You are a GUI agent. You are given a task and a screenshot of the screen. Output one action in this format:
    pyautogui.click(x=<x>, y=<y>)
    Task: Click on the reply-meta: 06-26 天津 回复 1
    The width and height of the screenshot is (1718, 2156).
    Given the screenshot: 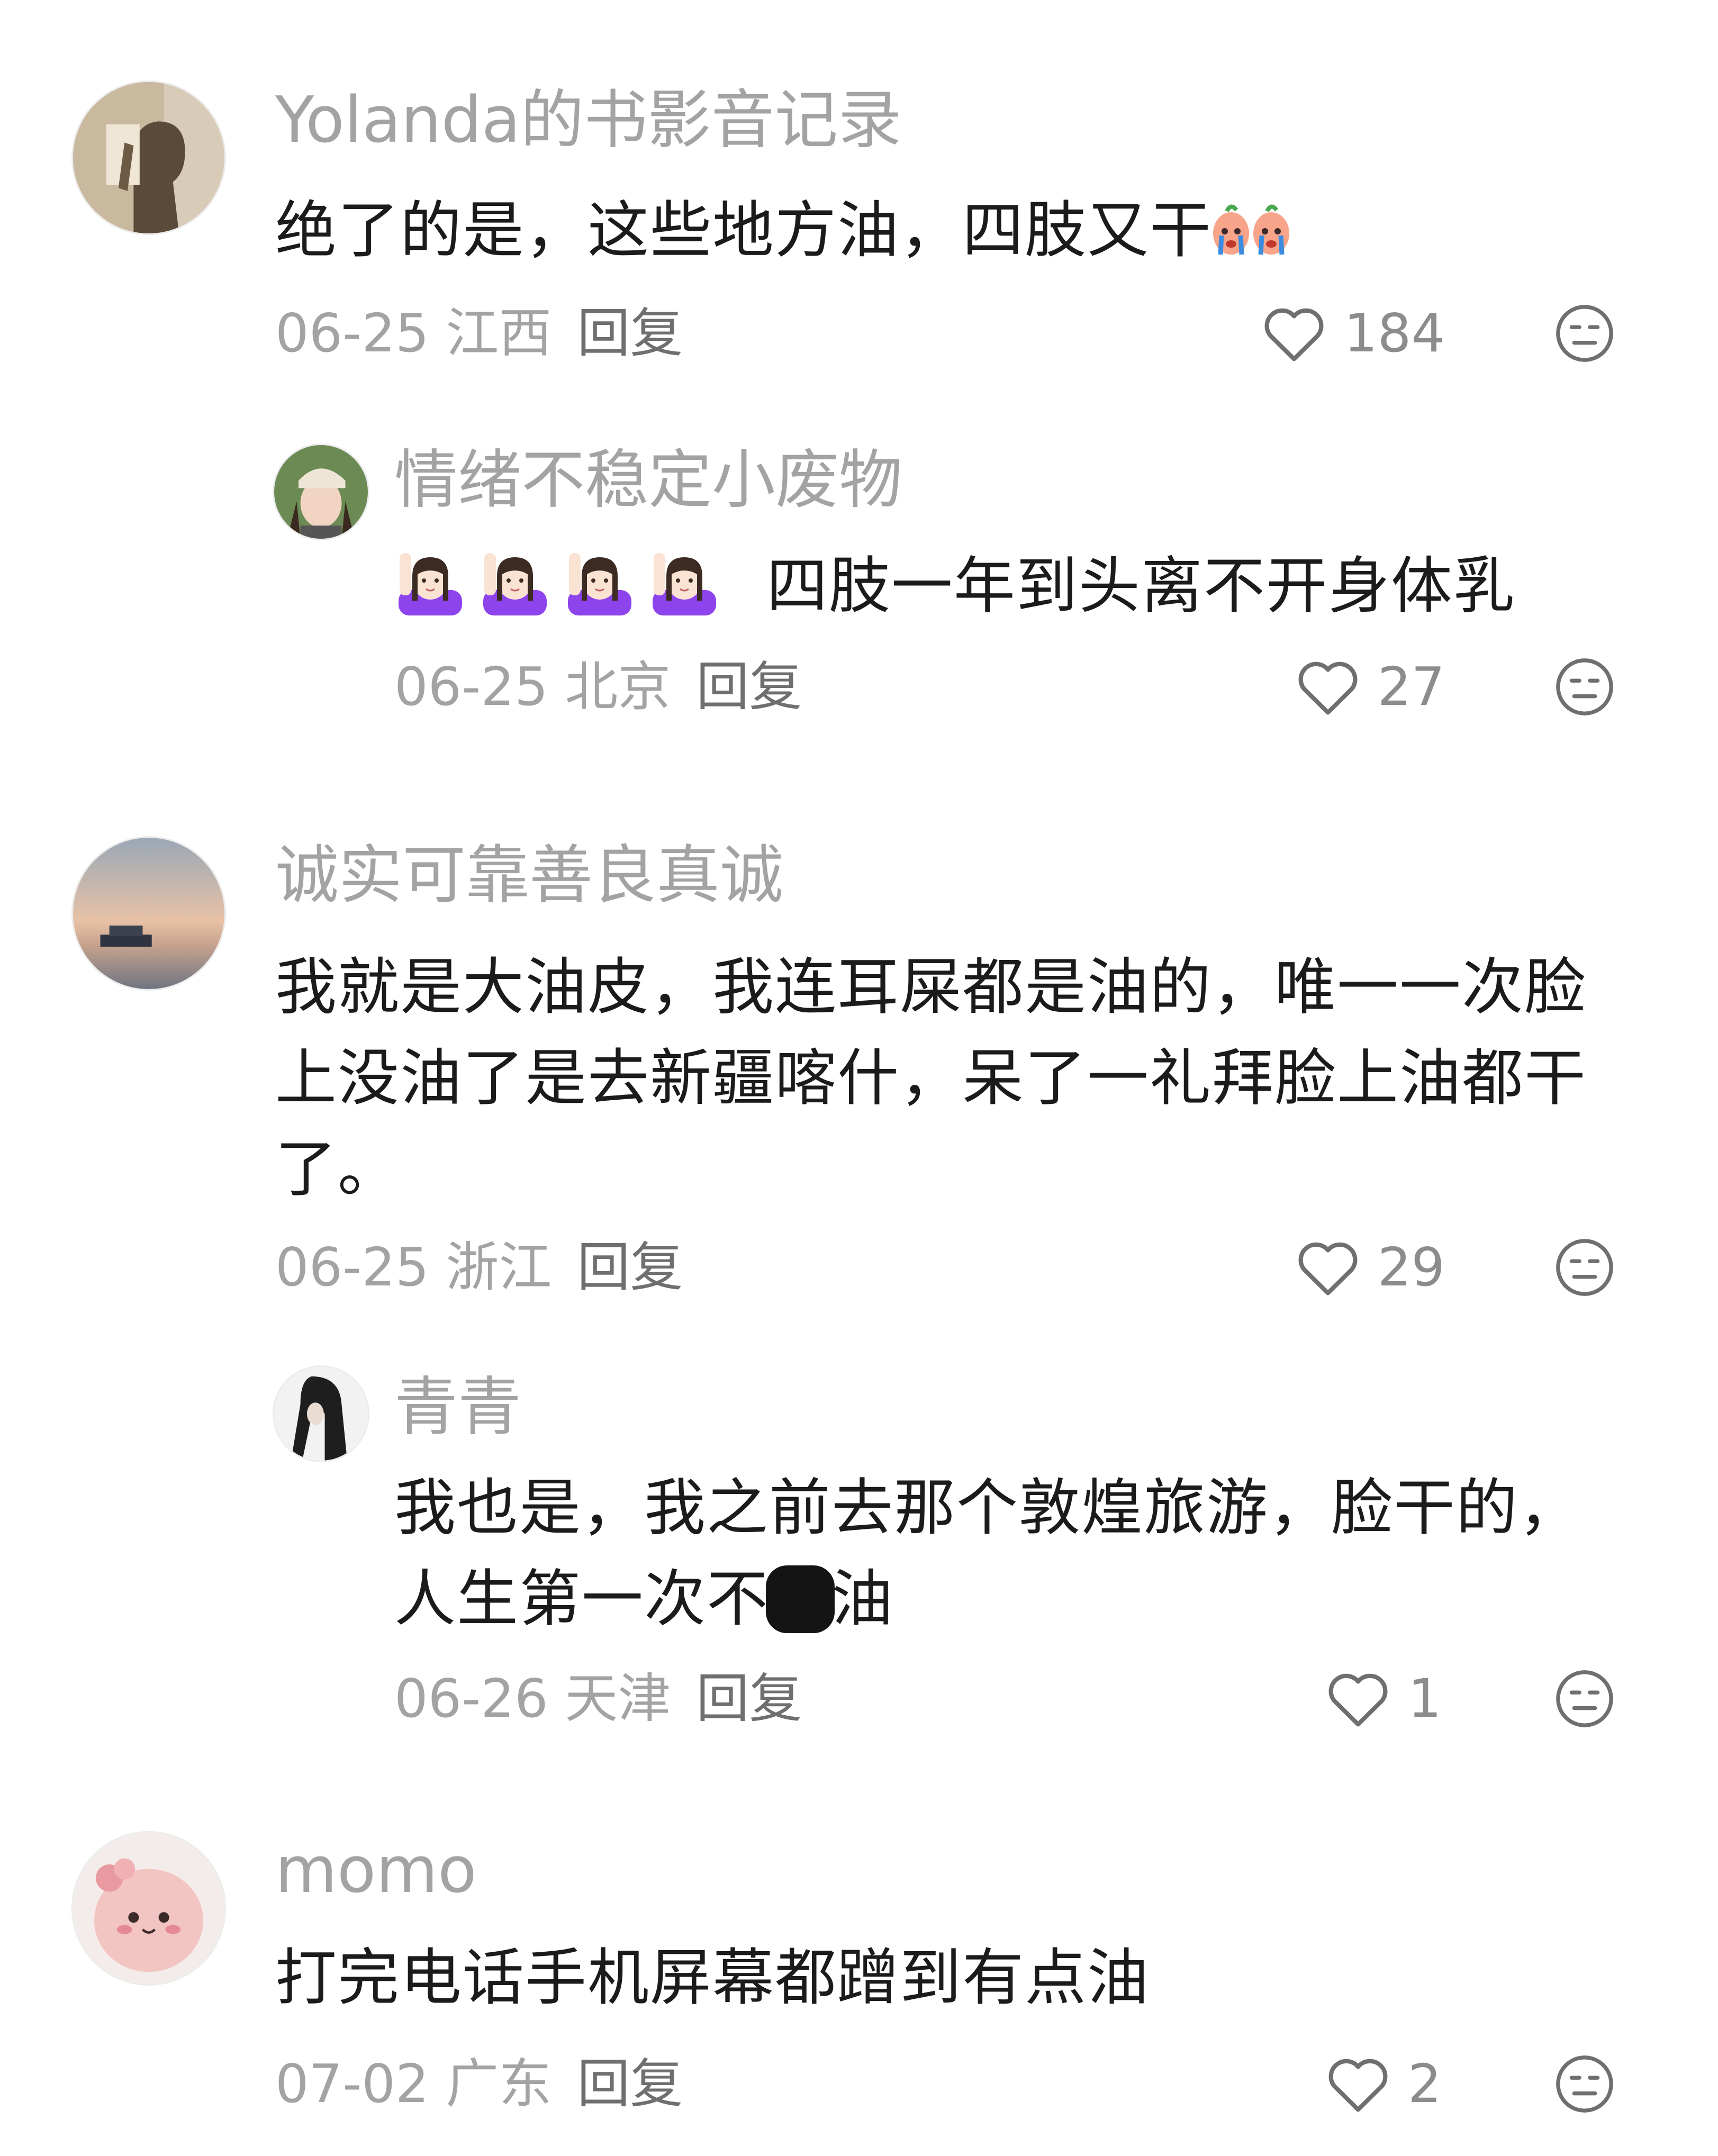 What is the action you would take?
    pyautogui.click(x=919, y=1699)
    